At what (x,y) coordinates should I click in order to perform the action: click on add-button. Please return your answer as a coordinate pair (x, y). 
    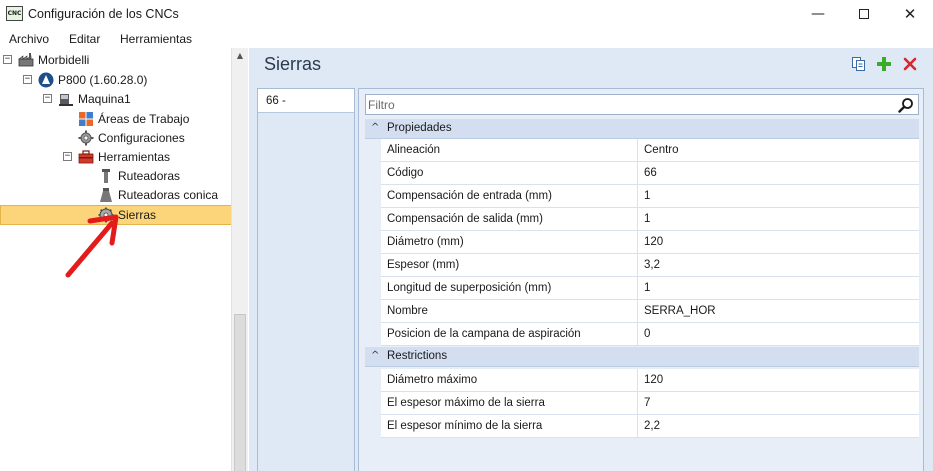
    Looking at the image, I should click on (884, 64).